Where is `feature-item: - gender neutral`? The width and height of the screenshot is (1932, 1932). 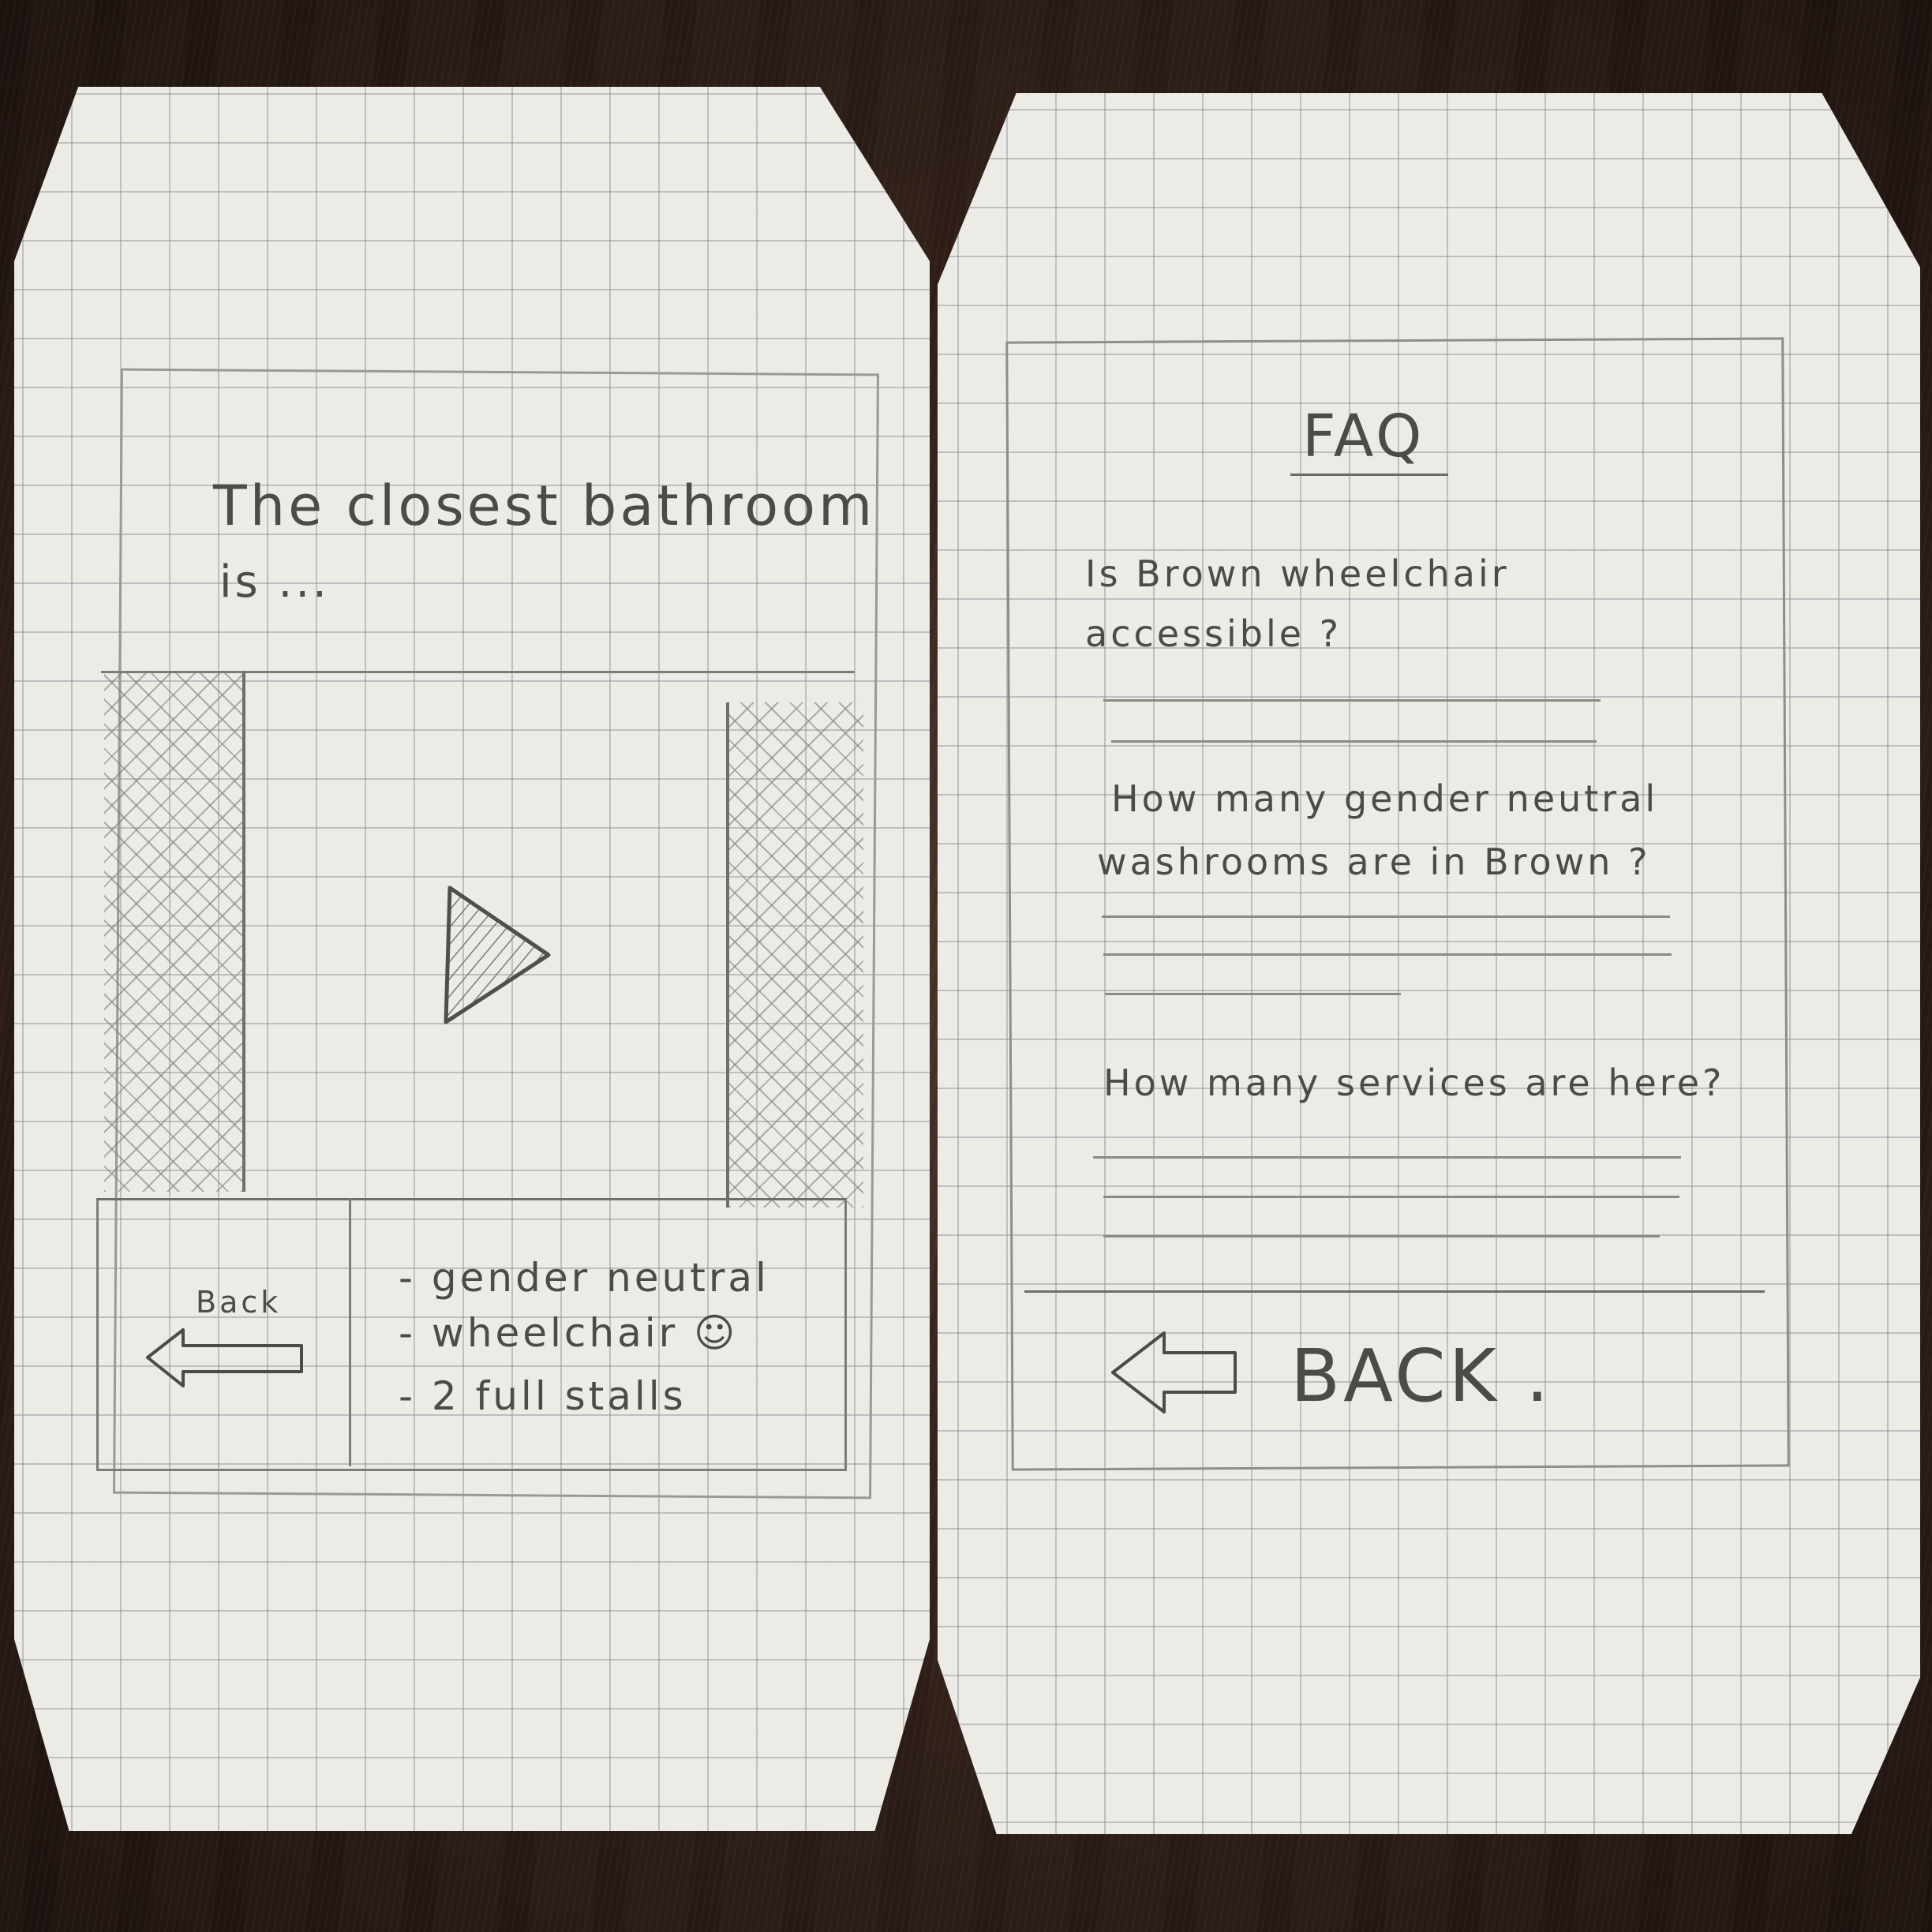
feature-item: - gender neutral is located at coordinates (584, 1278).